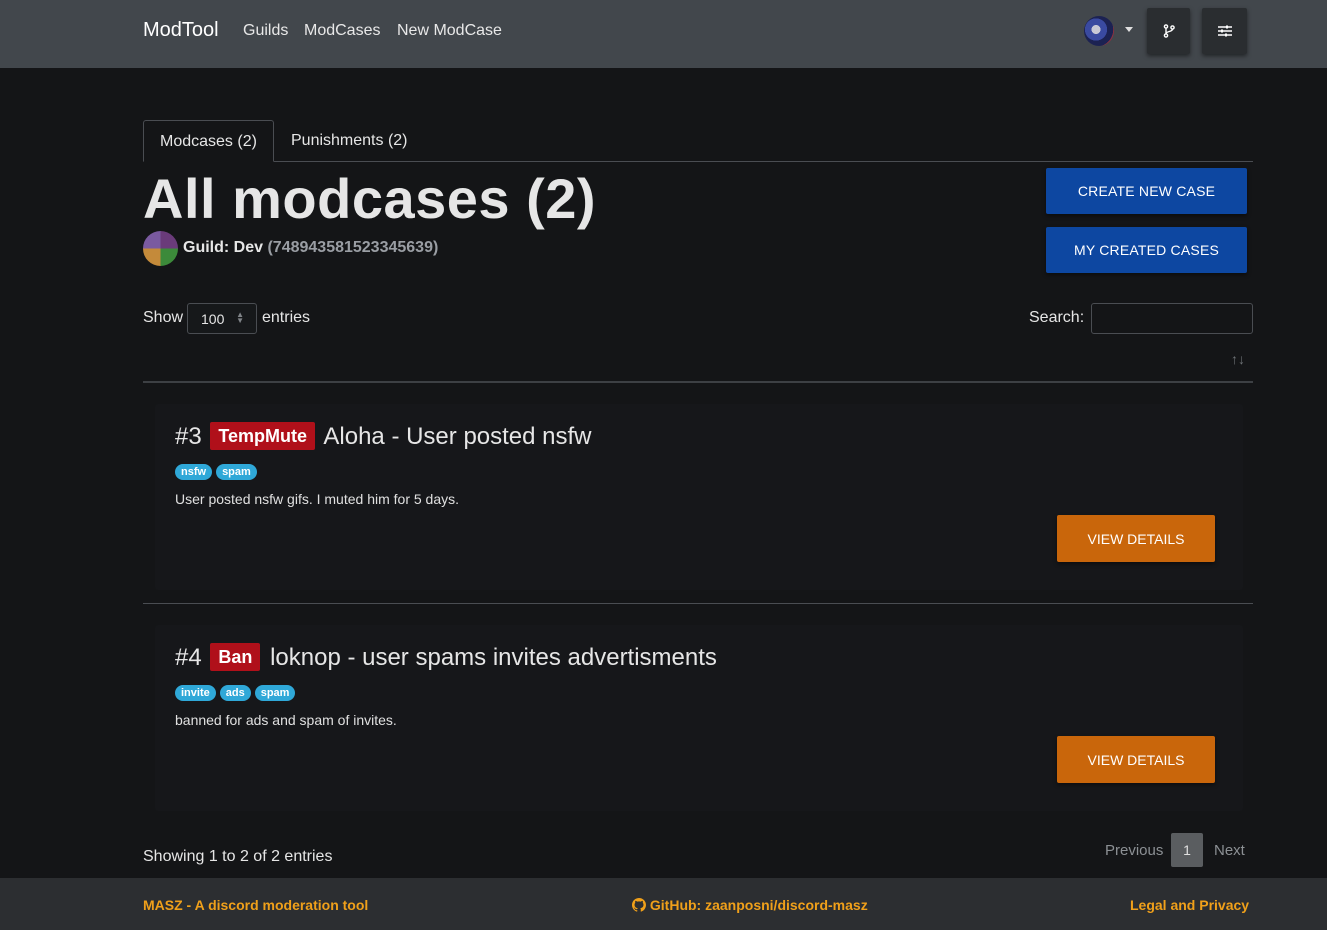 The width and height of the screenshot is (1327, 930). I want to click on show-label: Show, so click(163, 317).